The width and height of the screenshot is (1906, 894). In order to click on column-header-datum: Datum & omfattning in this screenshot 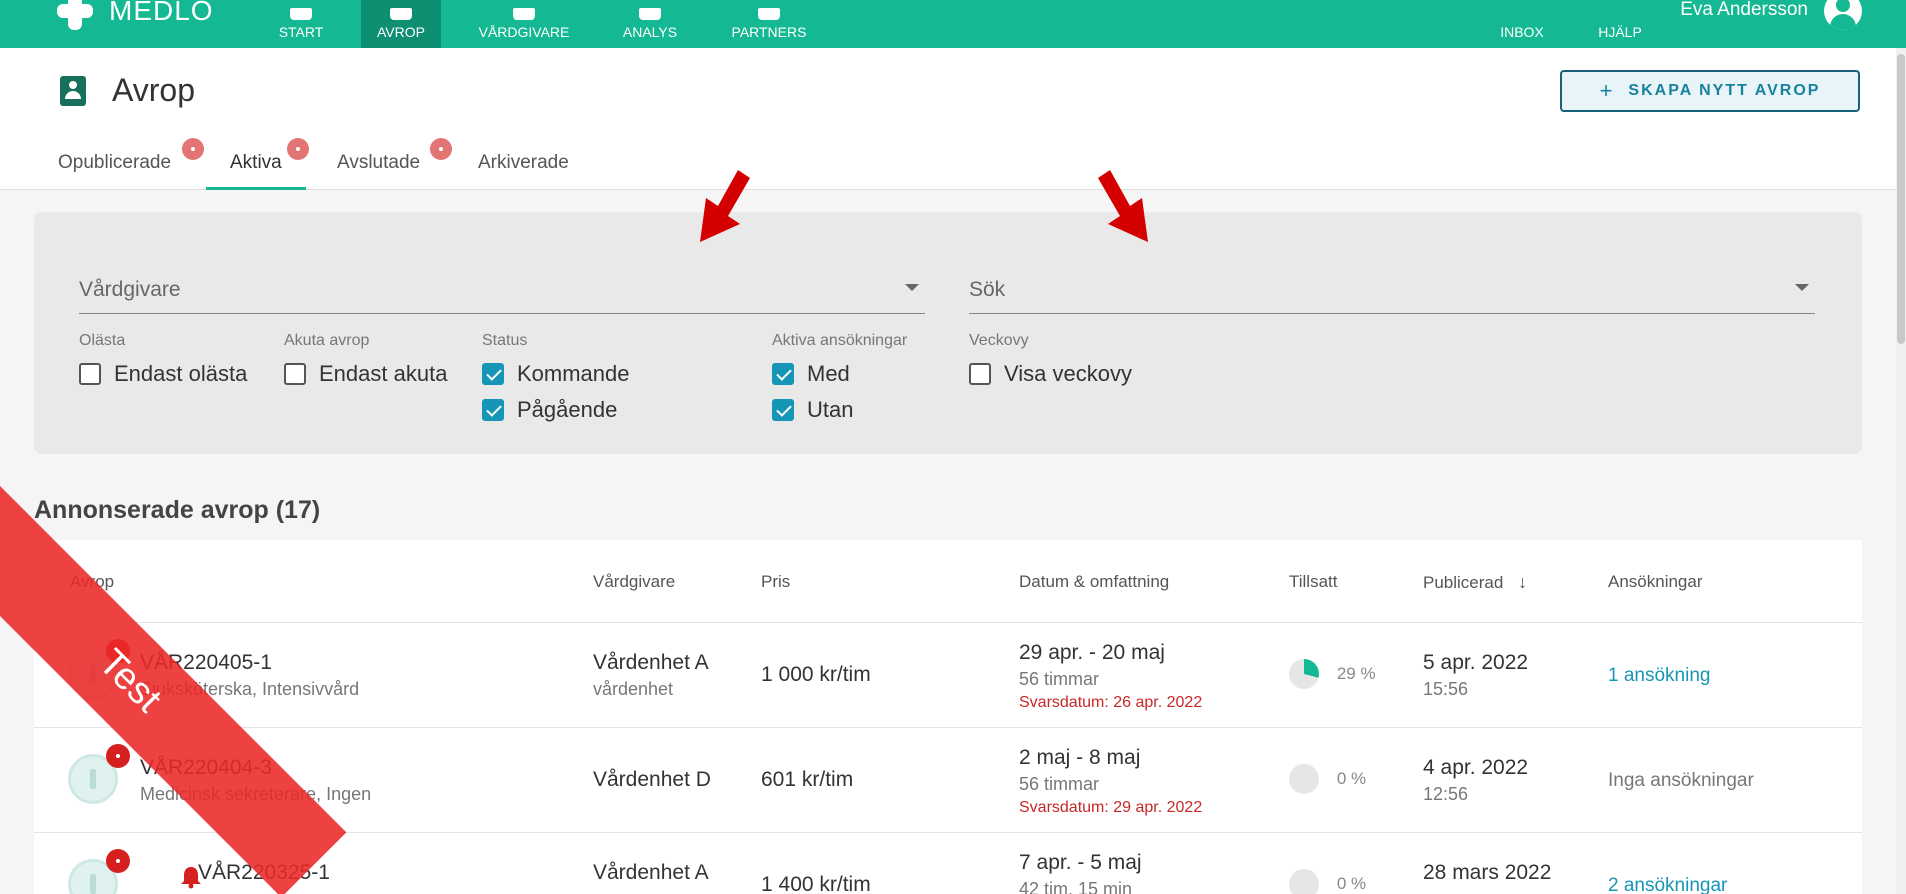, I will do `click(1094, 582)`.